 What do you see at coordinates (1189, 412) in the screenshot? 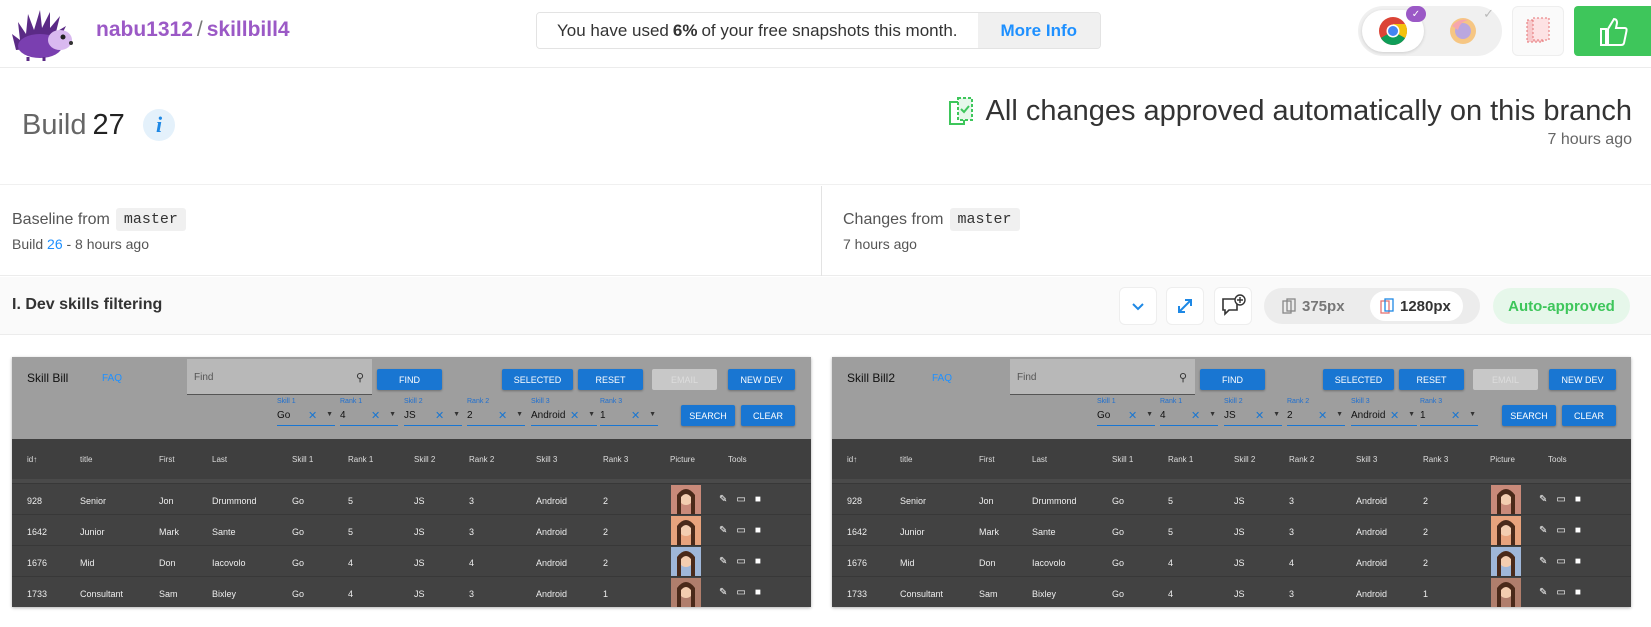
I see `app-filter-field: Rank 1 4 ✕ ▼` at bounding box center [1189, 412].